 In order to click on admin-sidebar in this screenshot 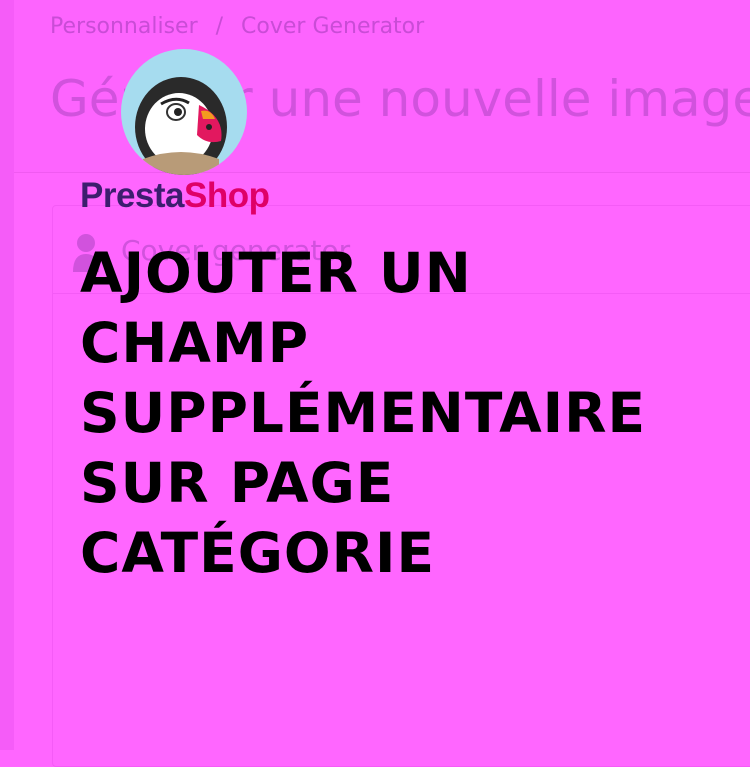, I will do `click(7, 375)`.